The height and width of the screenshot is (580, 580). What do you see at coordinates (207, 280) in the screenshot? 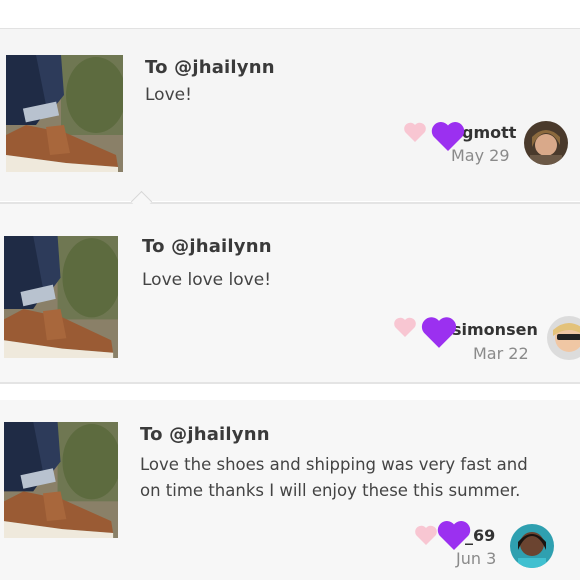
I see `review-message: Love love love!` at bounding box center [207, 280].